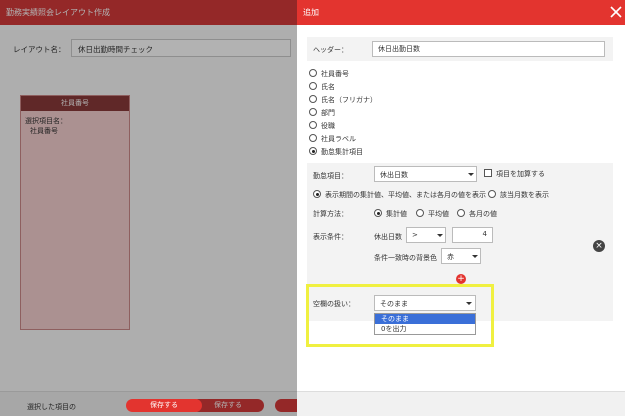 Image resolution: width=625 pixels, height=416 pixels. I want to click on radio-label-department: 部門, so click(328, 113).